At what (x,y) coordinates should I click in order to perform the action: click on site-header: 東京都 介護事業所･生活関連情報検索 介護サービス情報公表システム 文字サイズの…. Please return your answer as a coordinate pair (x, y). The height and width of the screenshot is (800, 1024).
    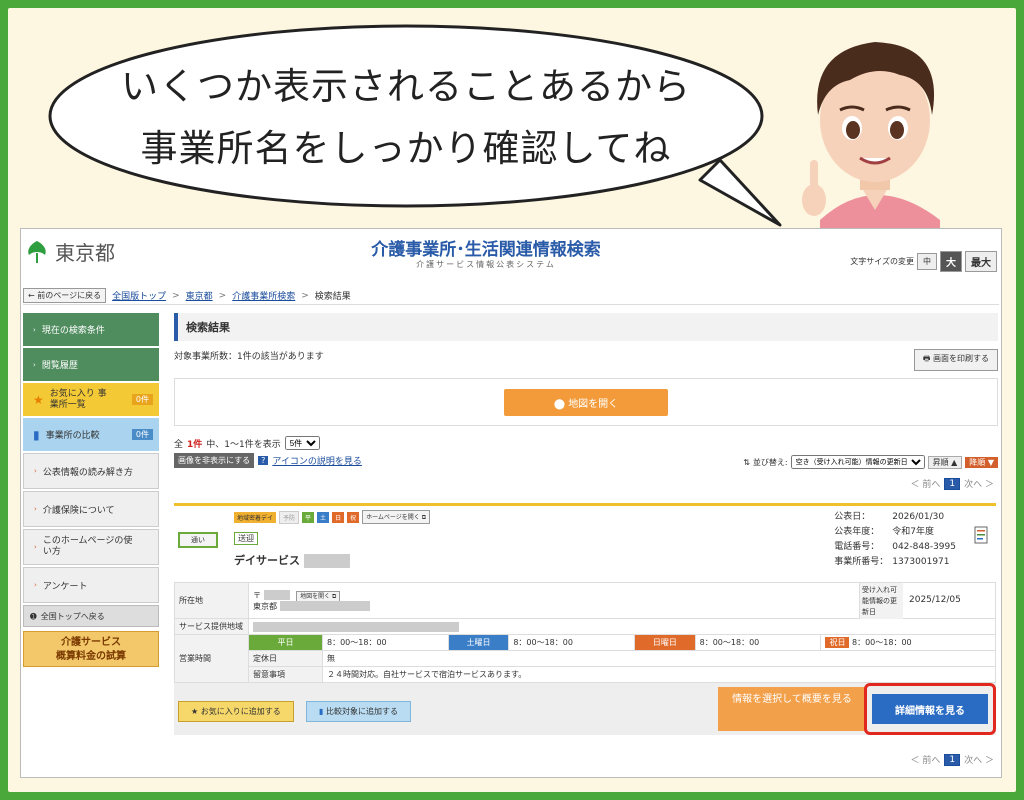
    Looking at the image, I should click on (511, 254).